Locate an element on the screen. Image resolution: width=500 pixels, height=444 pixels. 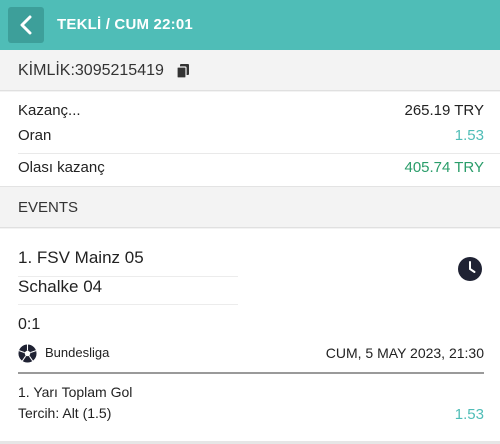
identity-text: KİMLİK:3095215419 is located at coordinates (91, 70).